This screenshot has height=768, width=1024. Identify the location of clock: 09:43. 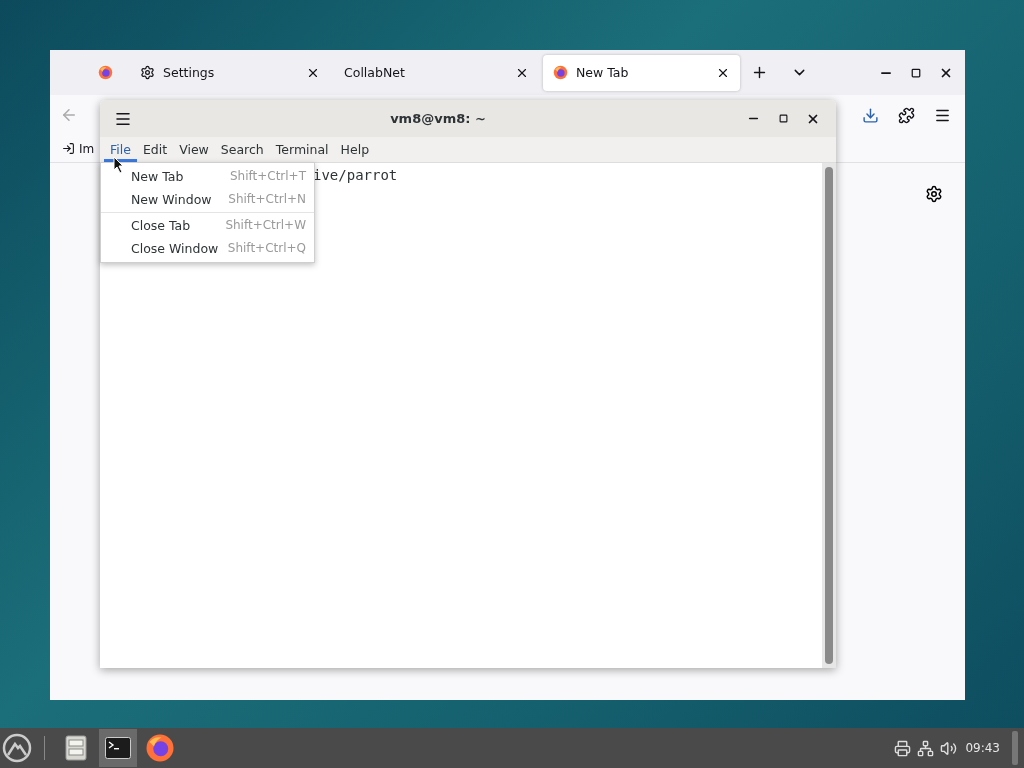
(982, 748).